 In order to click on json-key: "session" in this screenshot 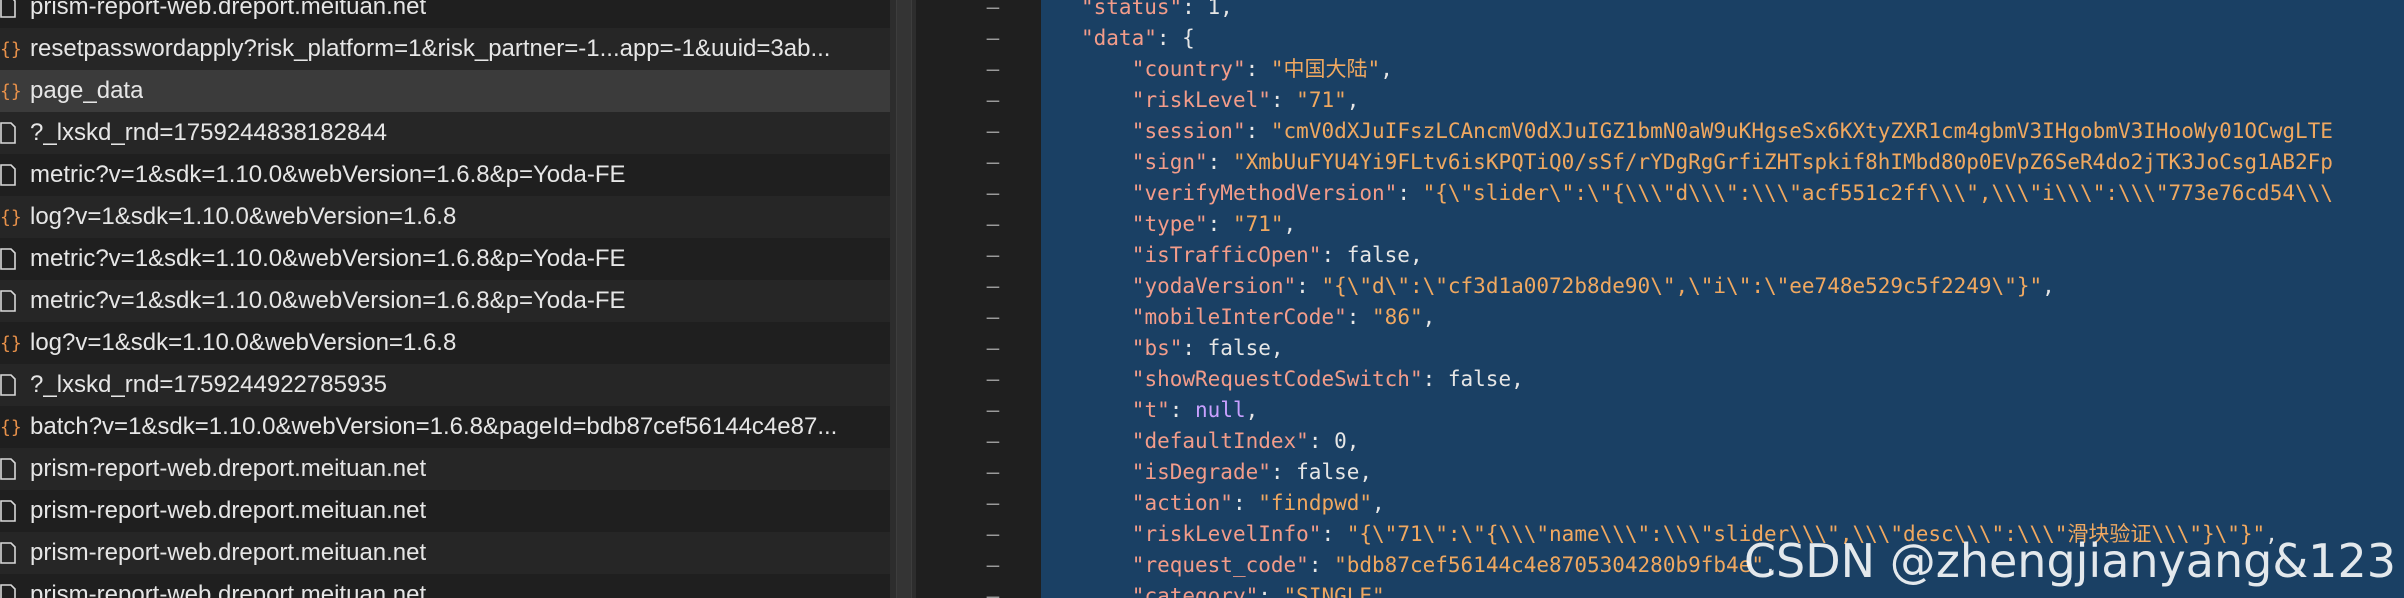, I will do `click(1188, 131)`.